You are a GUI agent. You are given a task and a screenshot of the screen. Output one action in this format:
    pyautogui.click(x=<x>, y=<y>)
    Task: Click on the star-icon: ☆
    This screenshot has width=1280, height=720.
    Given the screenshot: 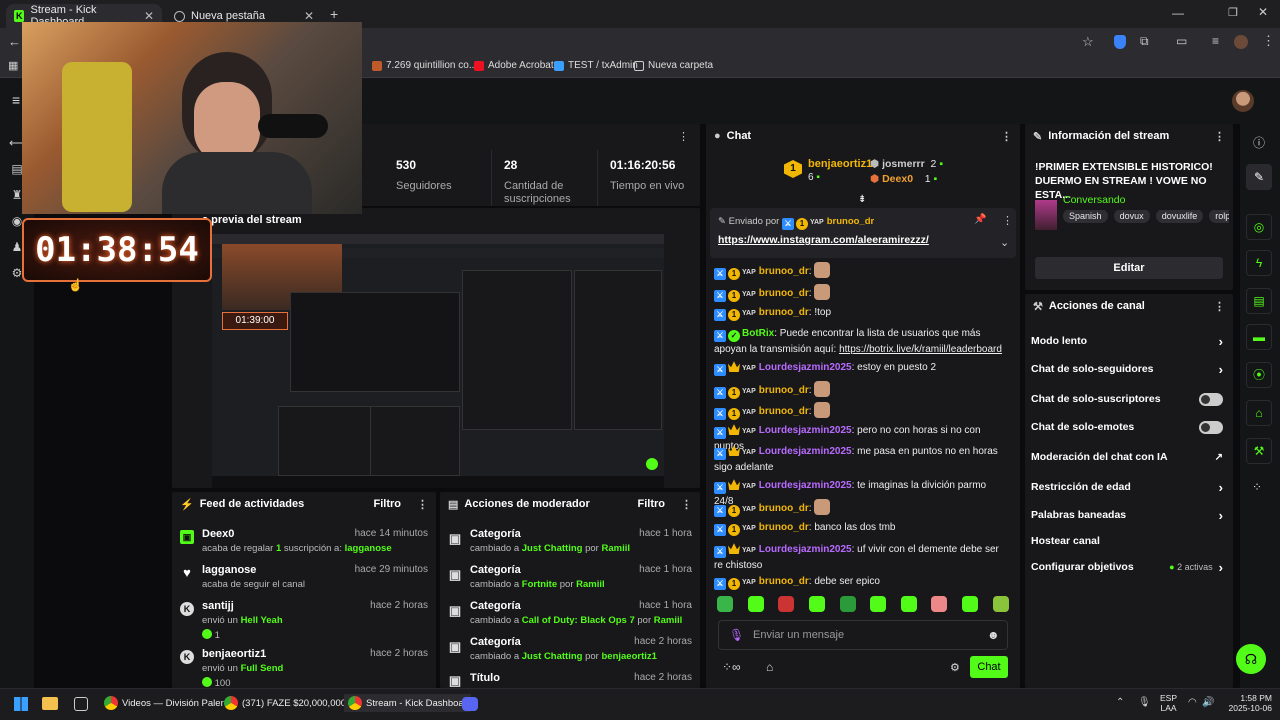 What is the action you would take?
    pyautogui.click(x=1088, y=42)
    